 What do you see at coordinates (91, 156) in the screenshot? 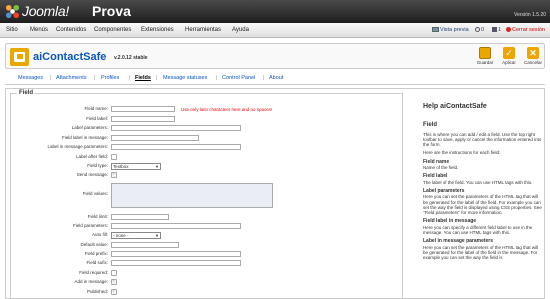
I see `label-after-field-label: Label after field:` at bounding box center [91, 156].